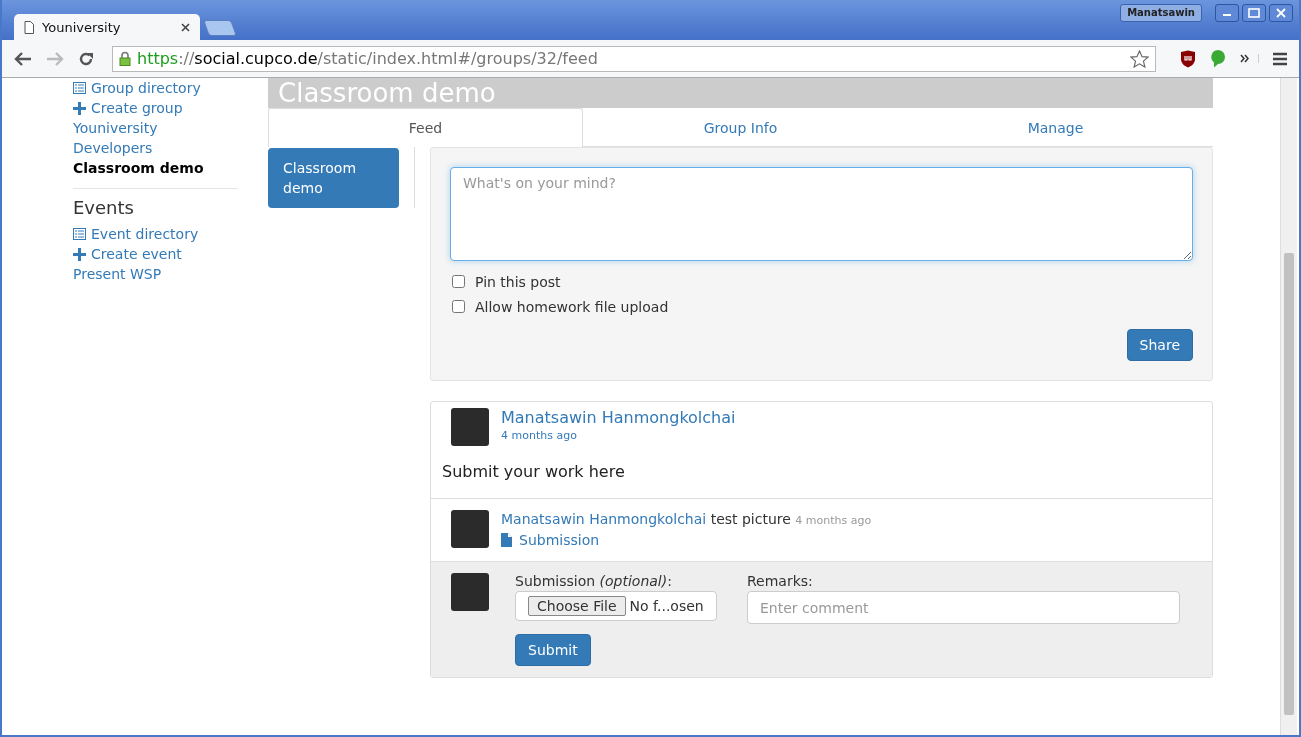  I want to click on comment-time: 4 months ago, so click(833, 520).